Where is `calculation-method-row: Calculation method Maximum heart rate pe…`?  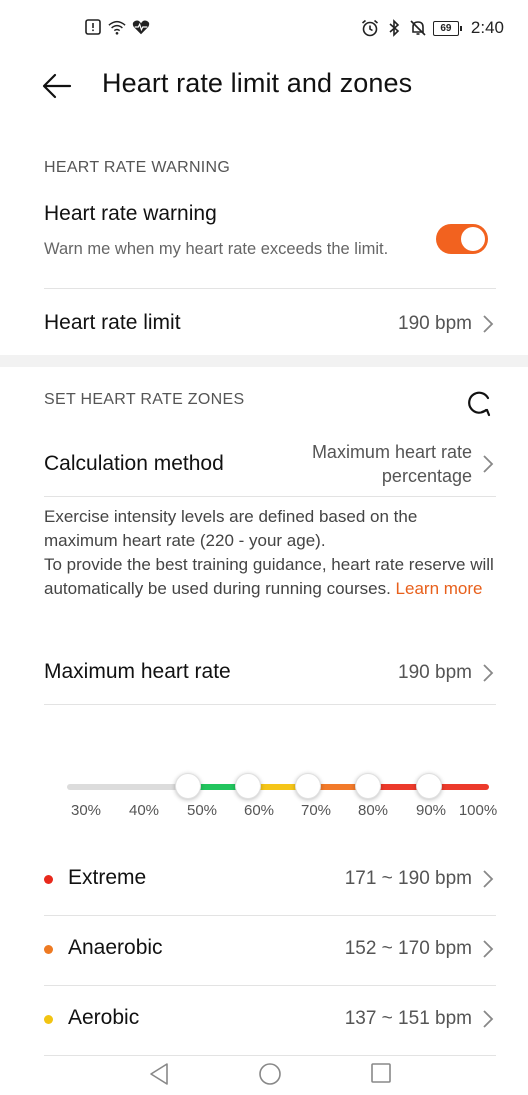
calculation-method-row: Calculation method Maximum heart rate pe… is located at coordinates (264, 463).